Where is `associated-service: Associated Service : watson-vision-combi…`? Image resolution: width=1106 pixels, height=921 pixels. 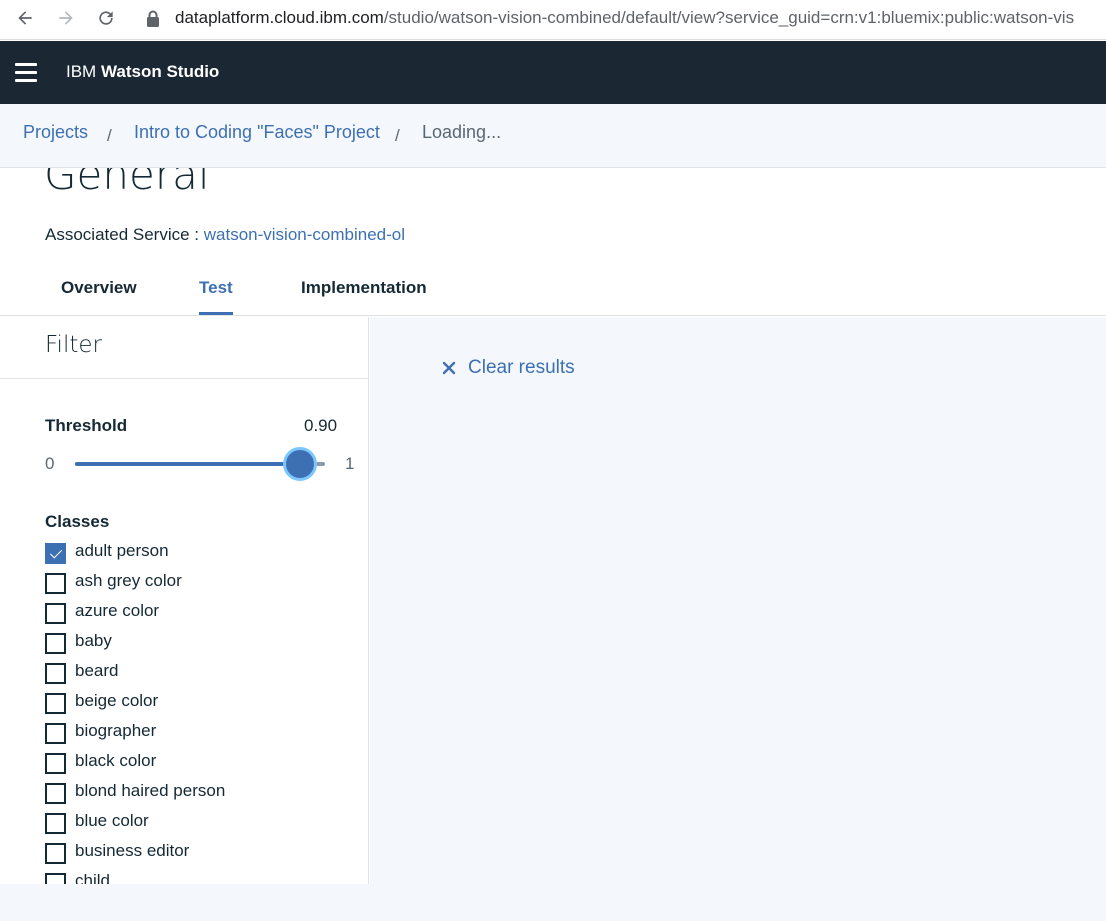 associated-service: Associated Service : watson-vision-combi… is located at coordinates (225, 235).